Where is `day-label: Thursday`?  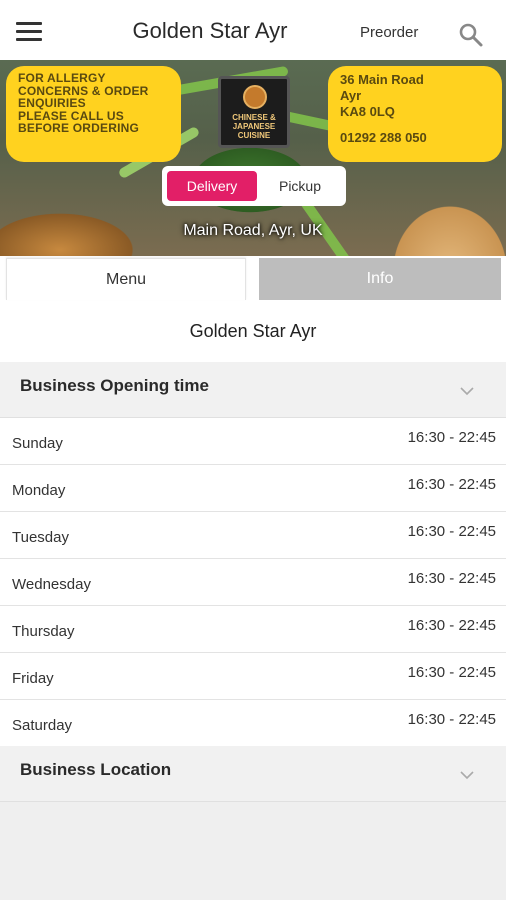 day-label: Thursday is located at coordinates (43, 631).